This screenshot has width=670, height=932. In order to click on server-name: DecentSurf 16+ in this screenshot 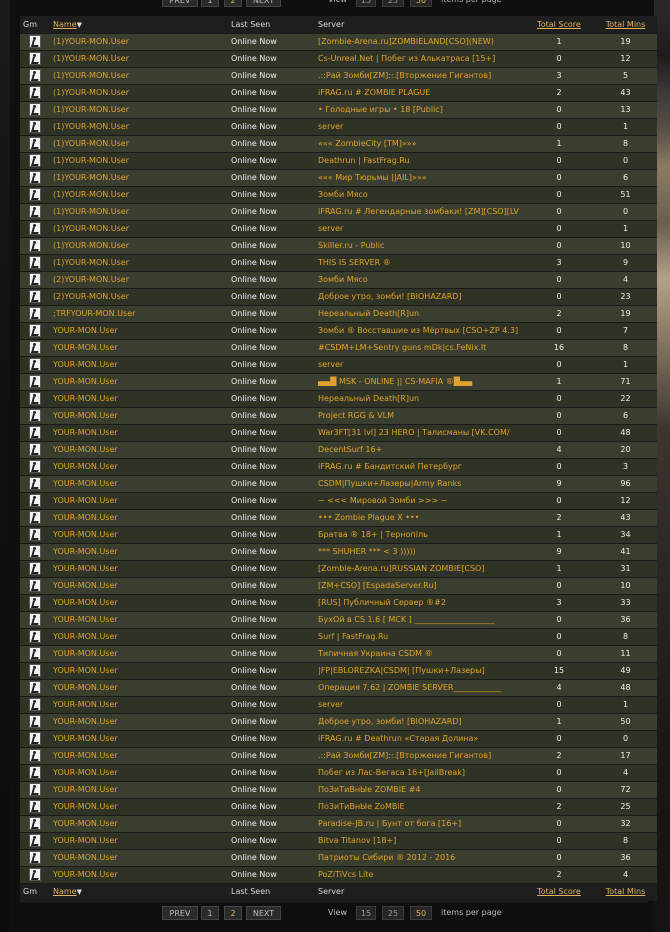, I will do `click(419, 450)`.